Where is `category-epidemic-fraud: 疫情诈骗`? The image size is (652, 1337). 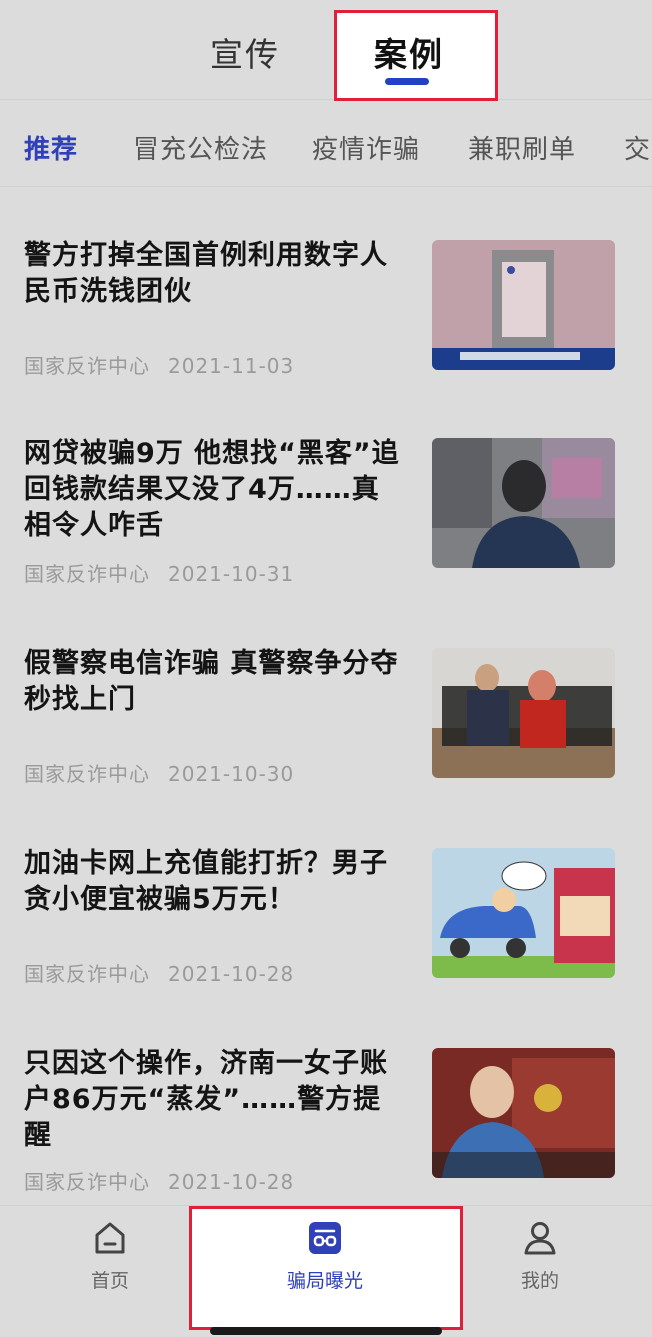
category-epidemic-fraud: 疫情诈骗 is located at coordinates (366, 147).